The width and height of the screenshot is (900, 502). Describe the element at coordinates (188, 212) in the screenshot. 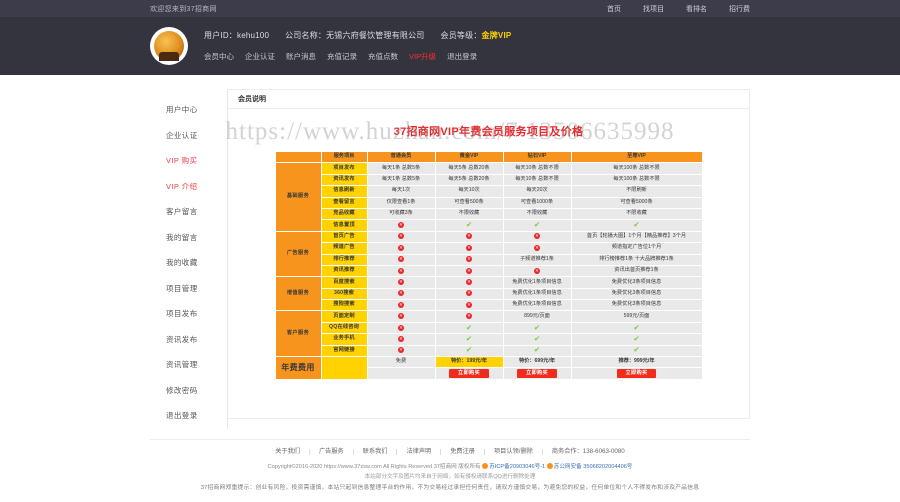

I see `sidebar-item-customer-messages: 客户留言` at that location.